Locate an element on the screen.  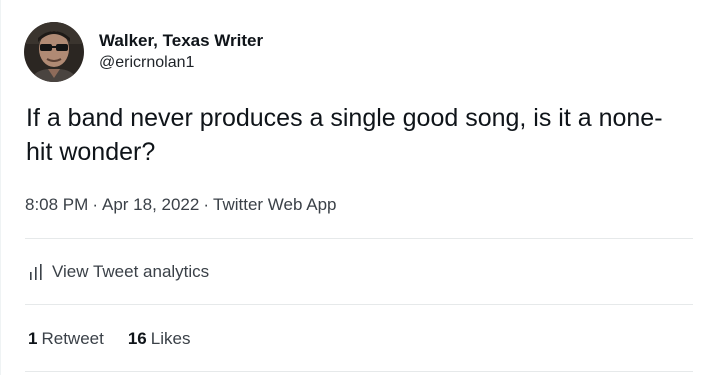
avatar is located at coordinates (54, 52).